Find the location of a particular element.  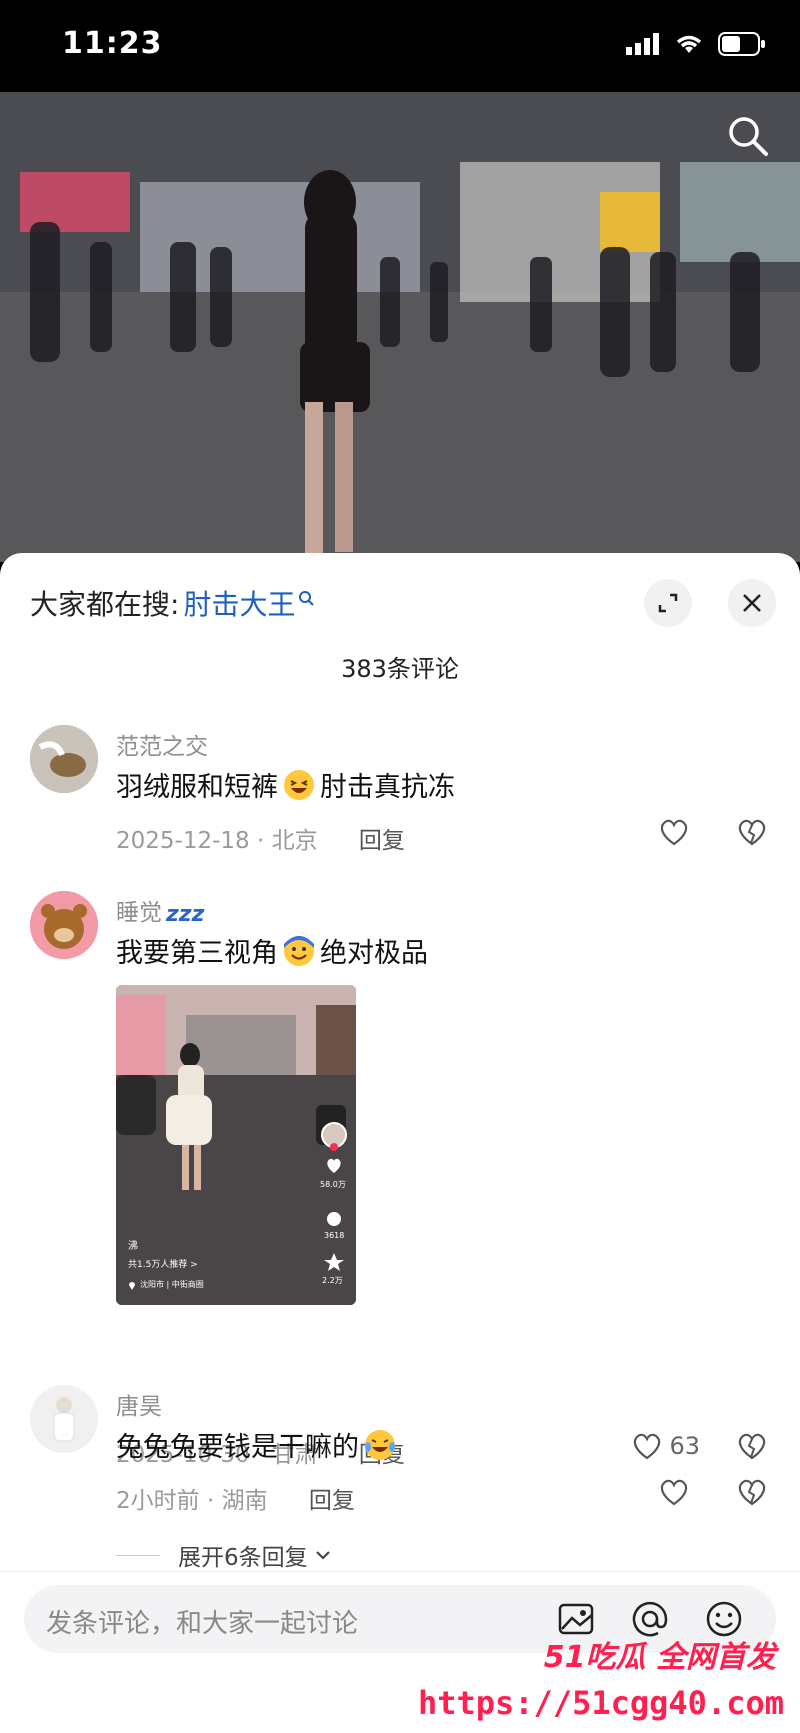

small-search-icon is located at coordinates (307, 598).